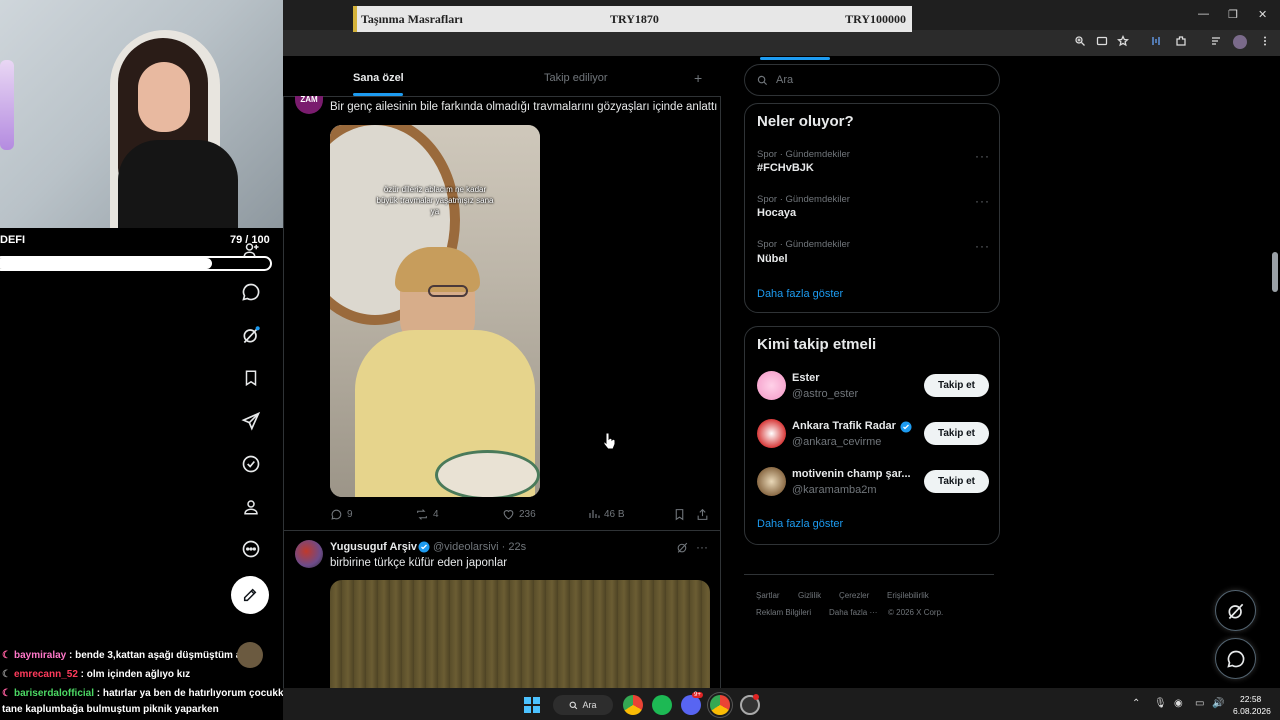 The image size is (1280, 720). Describe the element at coordinates (783, 612) in the screenshot. I see `footer-ads-link: Reklam Bilgileri` at that location.